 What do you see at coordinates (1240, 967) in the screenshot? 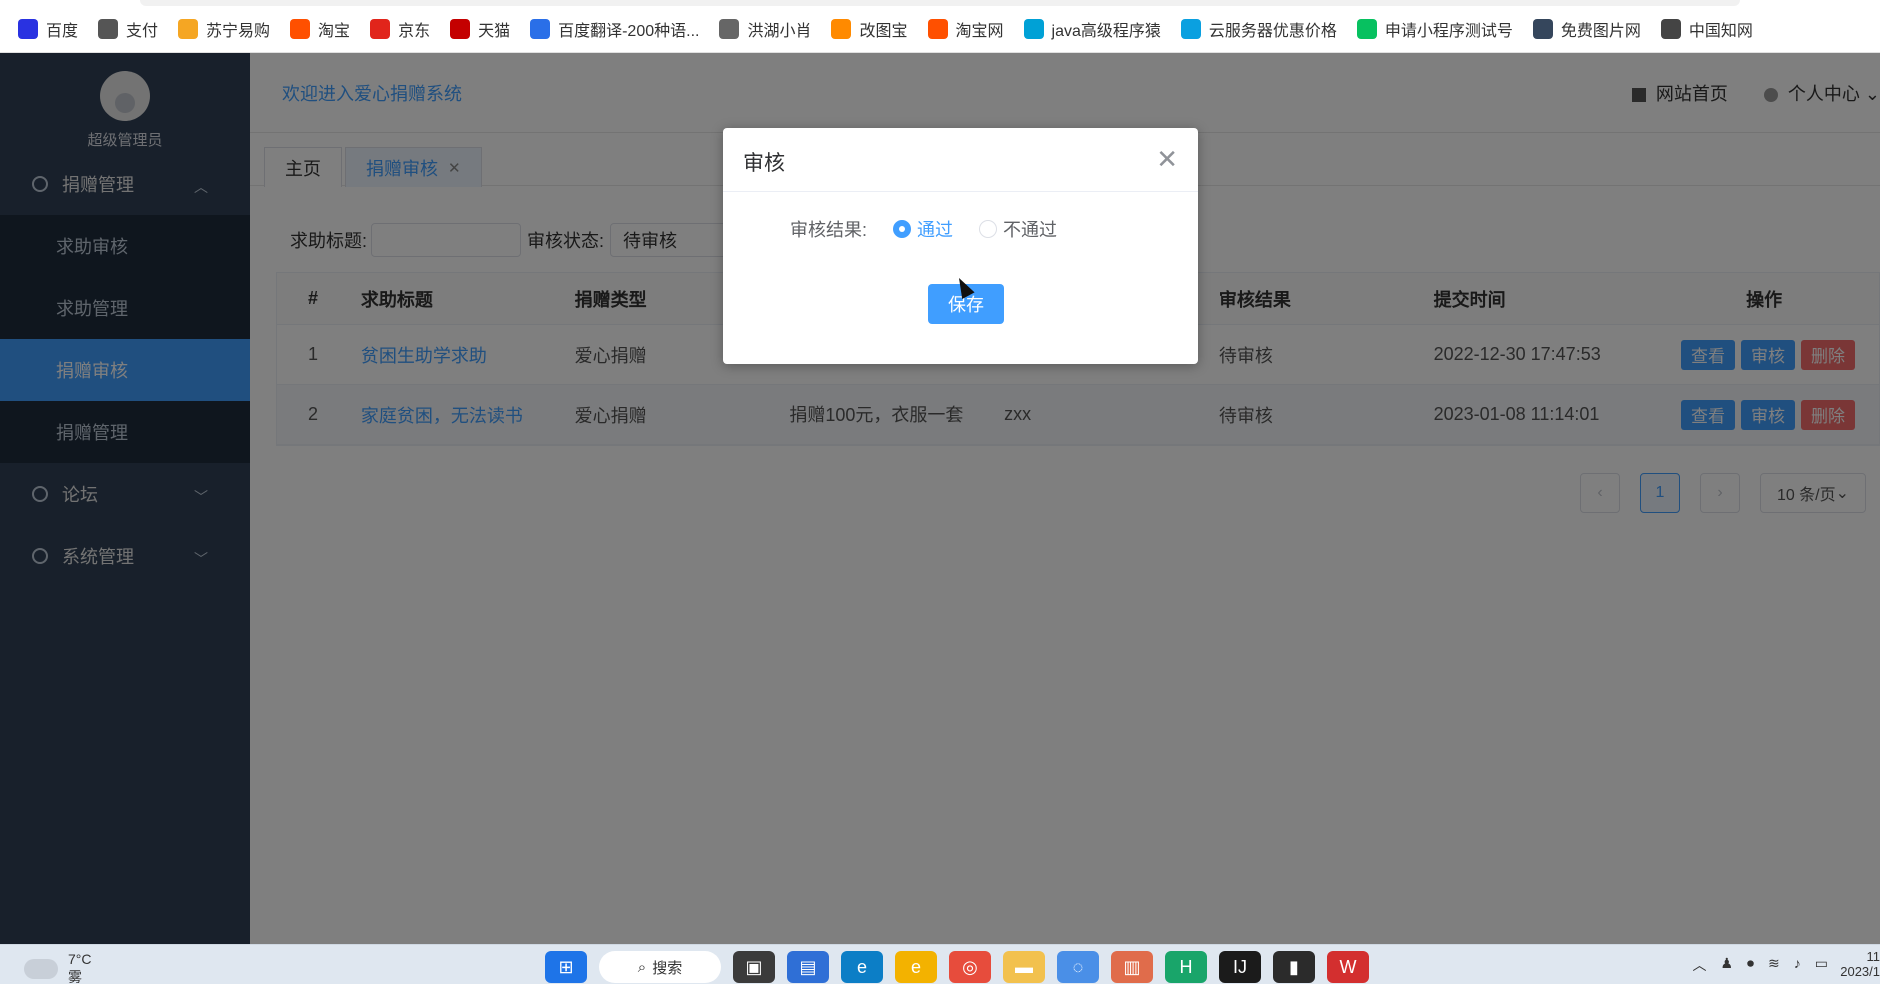
I see `intellij-icon: IJ` at bounding box center [1240, 967].